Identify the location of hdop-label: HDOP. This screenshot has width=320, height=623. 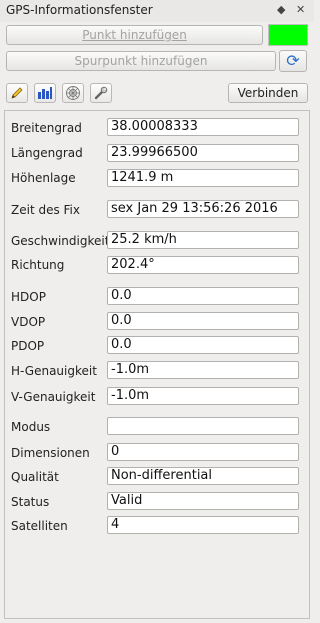
(28, 297).